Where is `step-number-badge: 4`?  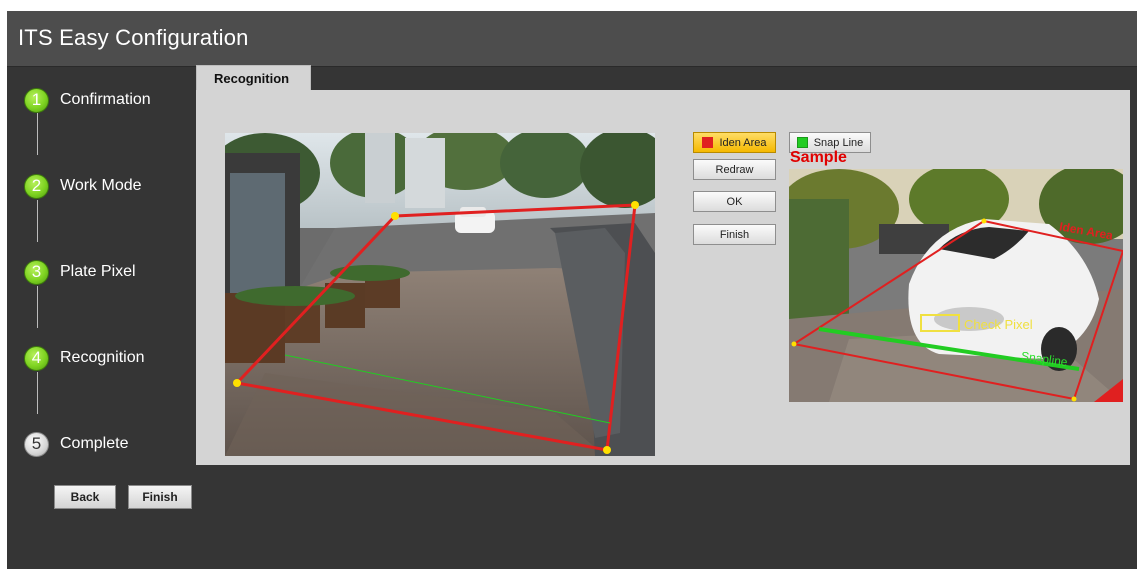
step-number-badge: 4 is located at coordinates (36, 358).